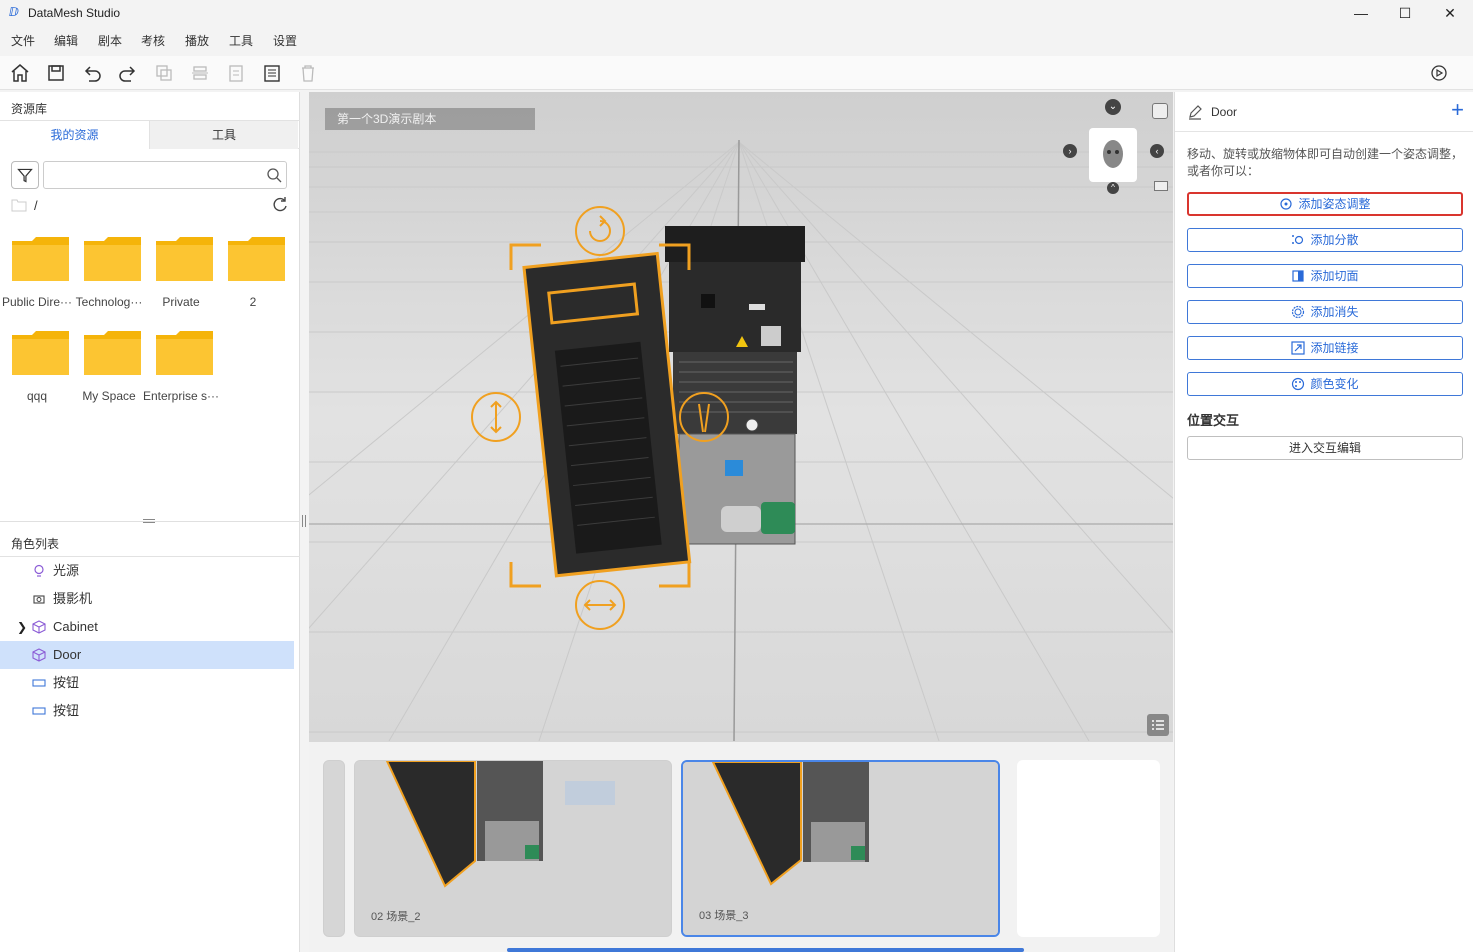 The width and height of the screenshot is (1473, 952). I want to click on search-icon, so click(274, 175).